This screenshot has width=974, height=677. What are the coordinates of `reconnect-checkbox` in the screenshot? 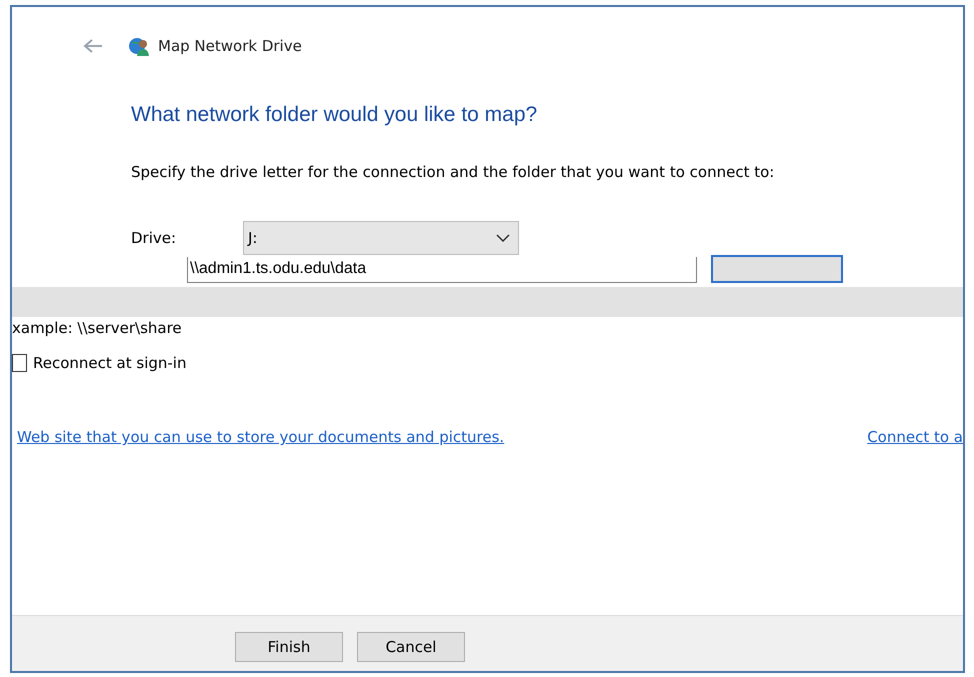 It's located at (19, 363).